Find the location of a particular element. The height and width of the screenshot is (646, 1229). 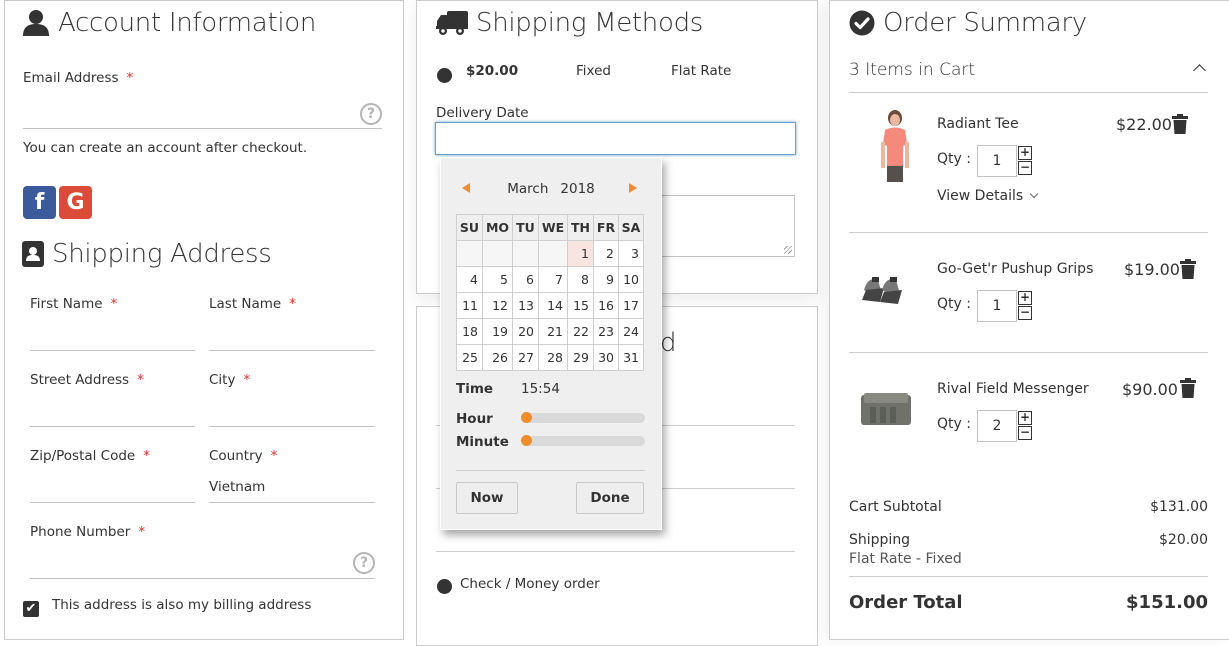

items-in-cart-toggle: 3 Items in Cart is located at coordinates (912, 70).